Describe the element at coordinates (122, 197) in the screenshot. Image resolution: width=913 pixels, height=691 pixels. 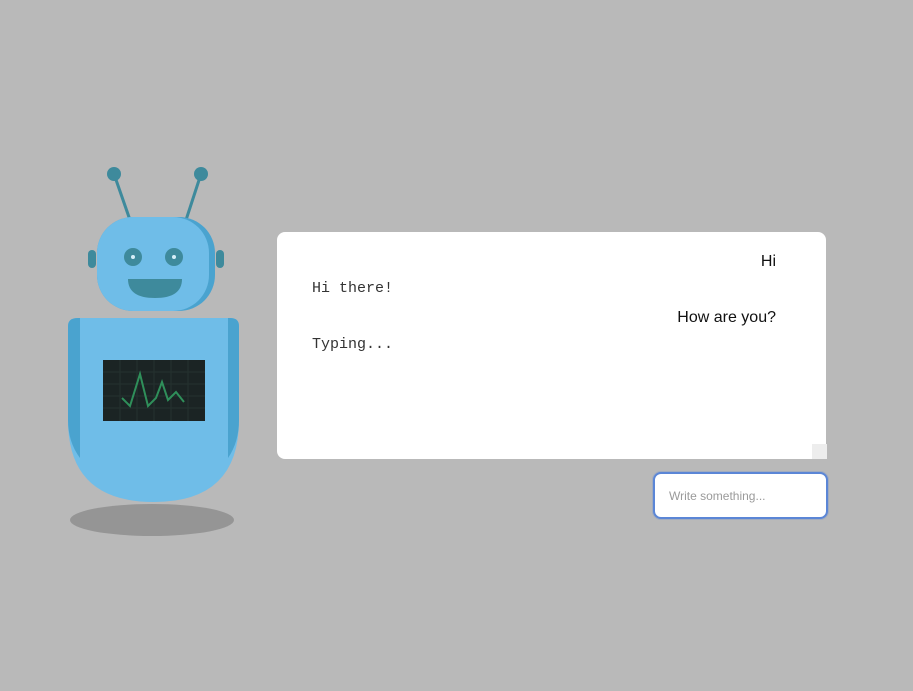
I see `left-antenna` at that location.